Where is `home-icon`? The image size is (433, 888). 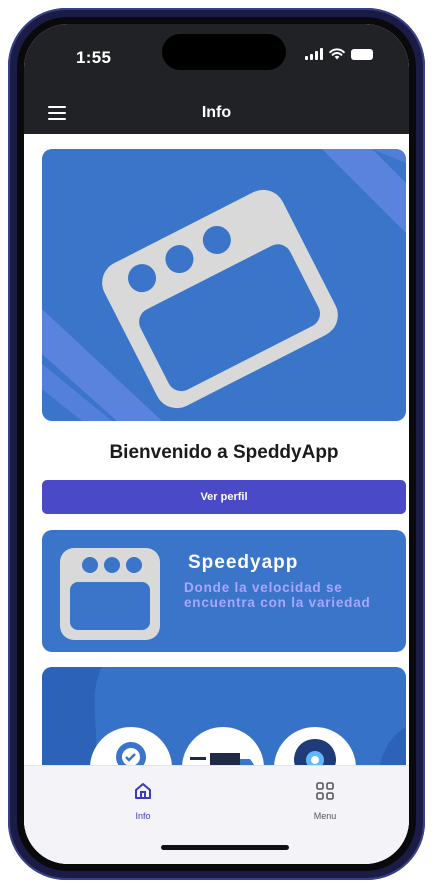
home-icon is located at coordinates (143, 791).